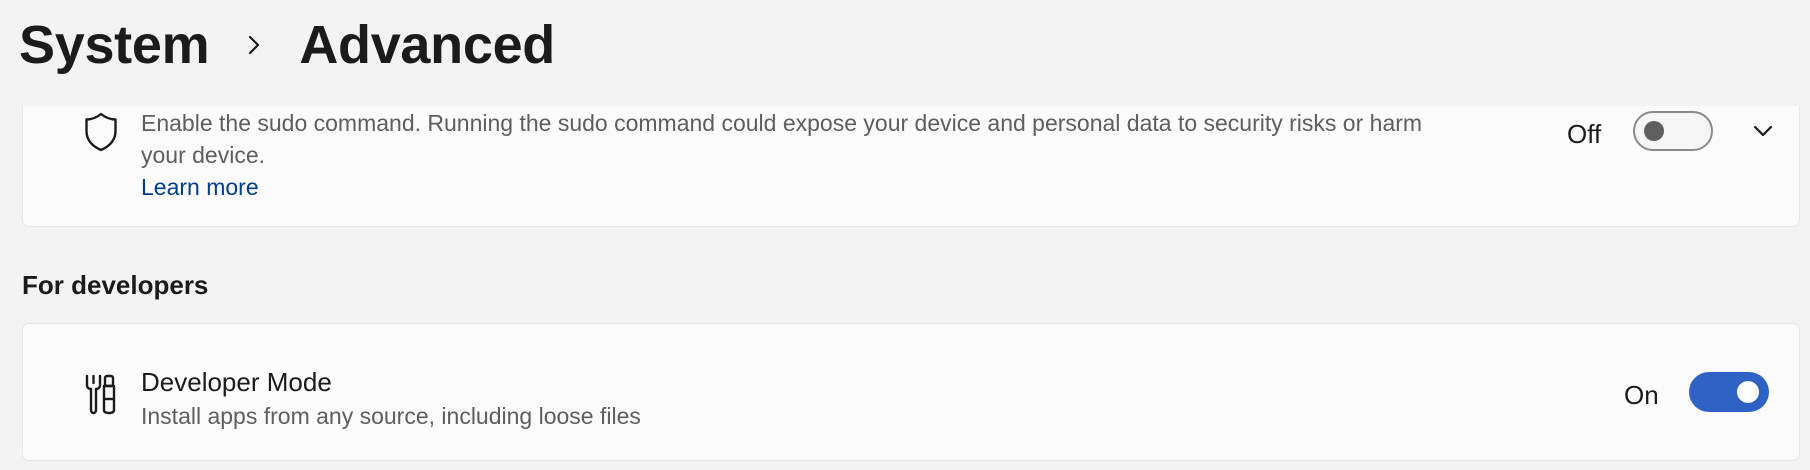 The image size is (1810, 470). What do you see at coordinates (427, 45) in the screenshot?
I see `page-title: Advanced` at bounding box center [427, 45].